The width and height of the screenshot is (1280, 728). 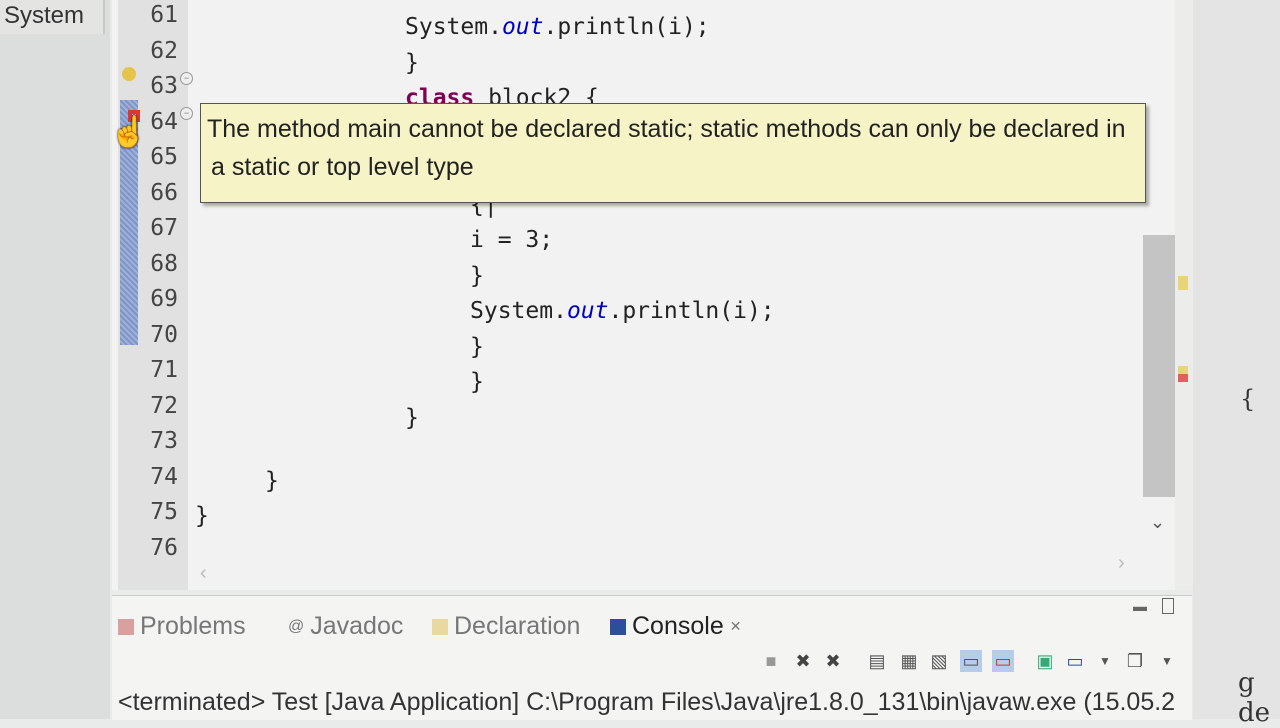 What do you see at coordinates (164, 405) in the screenshot?
I see `line-number: 72` at bounding box center [164, 405].